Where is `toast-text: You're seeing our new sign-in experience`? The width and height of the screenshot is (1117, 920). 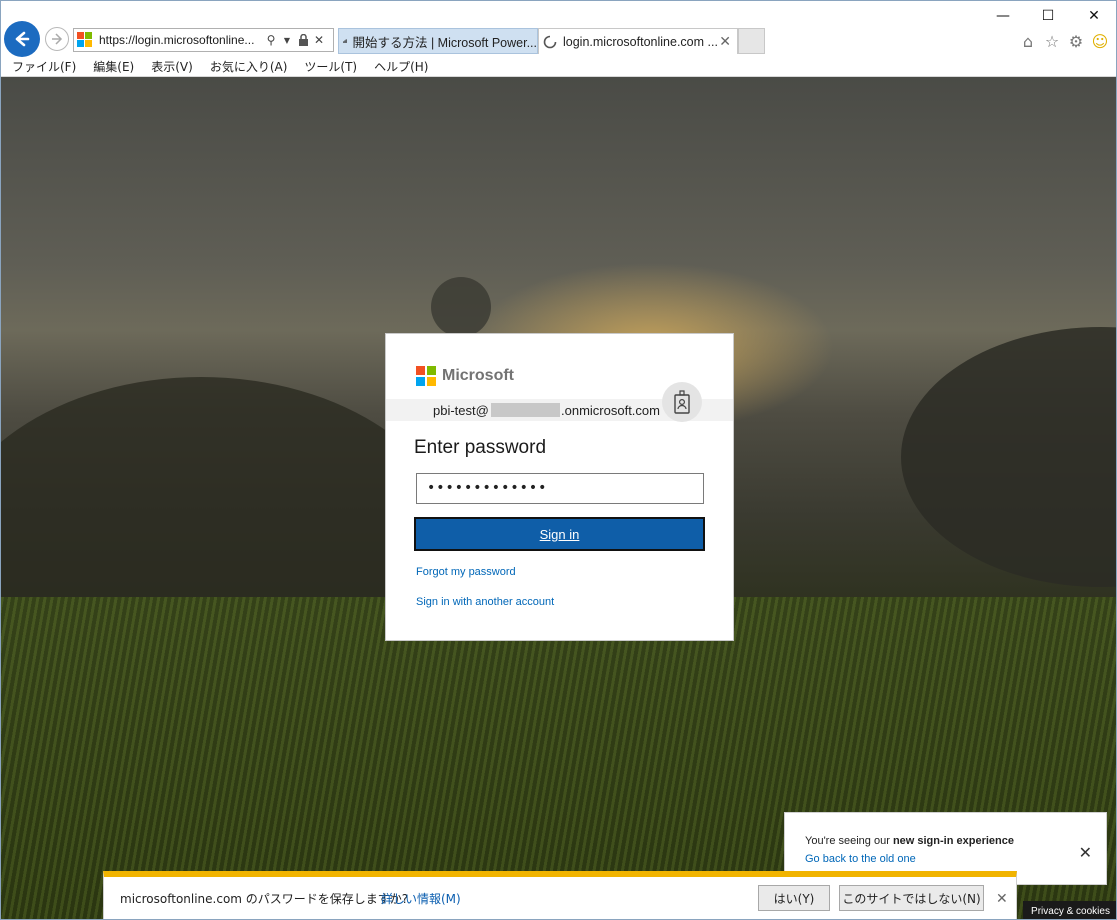 toast-text: You're seeing our new sign-in experience is located at coordinates (909, 841).